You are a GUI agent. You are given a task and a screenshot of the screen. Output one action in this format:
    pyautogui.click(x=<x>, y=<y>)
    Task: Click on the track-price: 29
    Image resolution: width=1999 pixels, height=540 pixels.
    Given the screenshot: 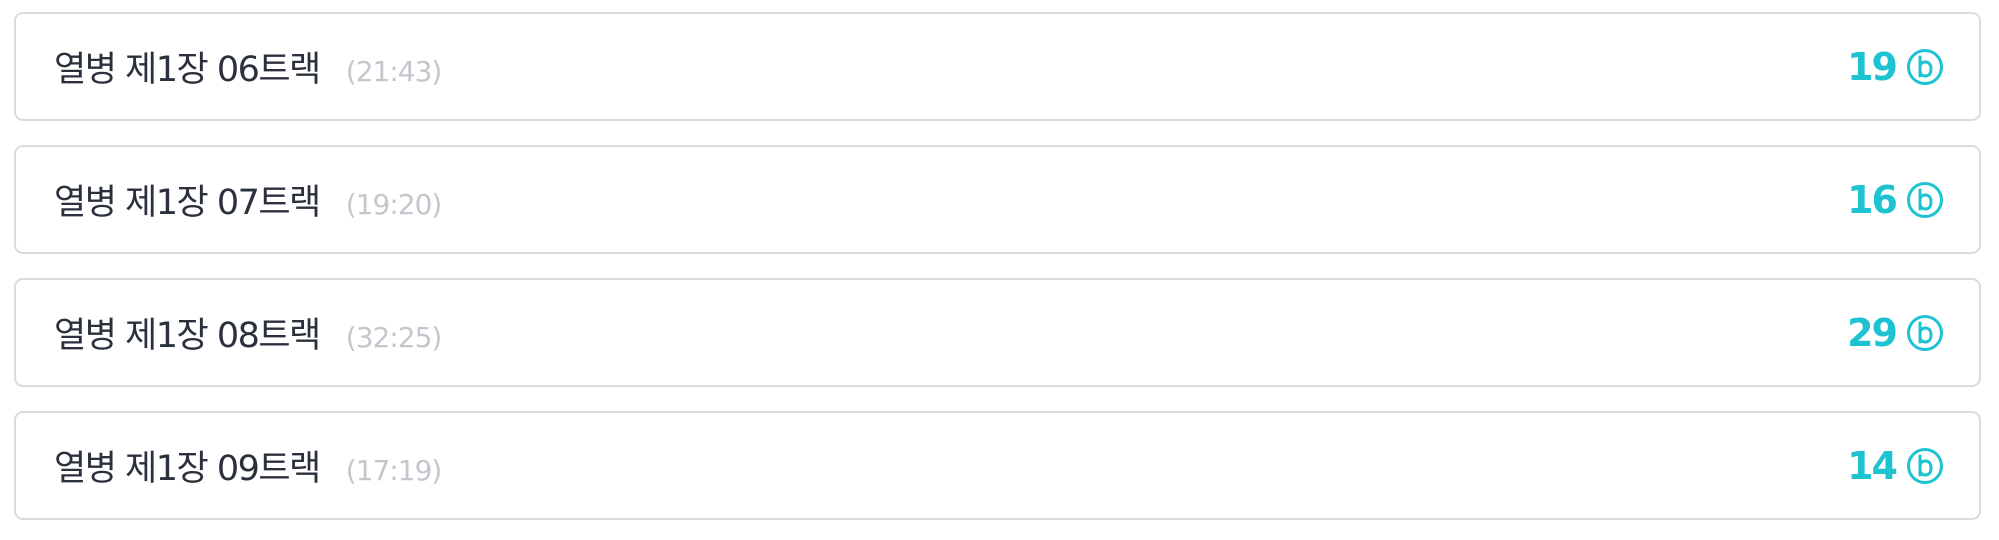 What is the action you would take?
    pyautogui.click(x=1872, y=332)
    